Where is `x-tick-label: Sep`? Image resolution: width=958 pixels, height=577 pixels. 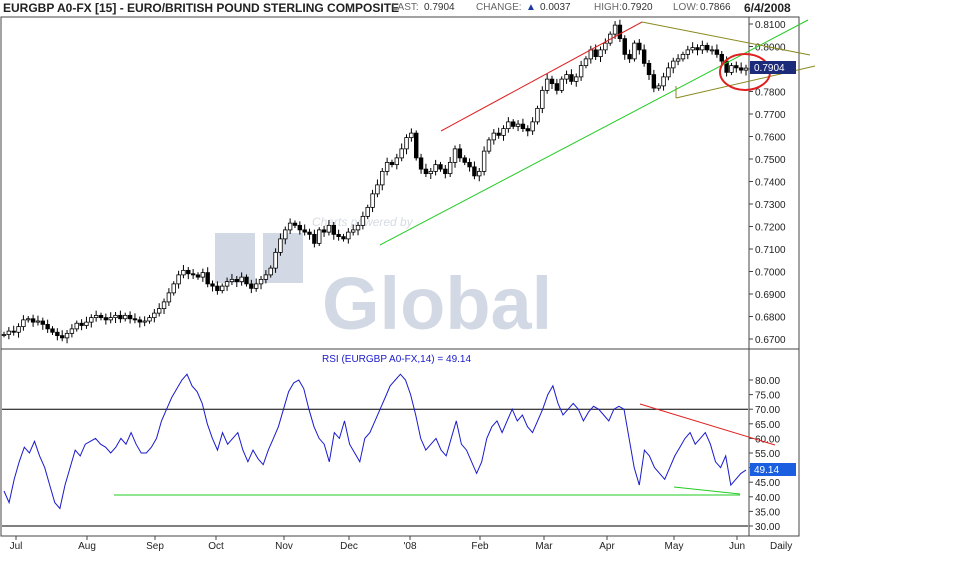 x-tick-label: Sep is located at coordinates (155, 546).